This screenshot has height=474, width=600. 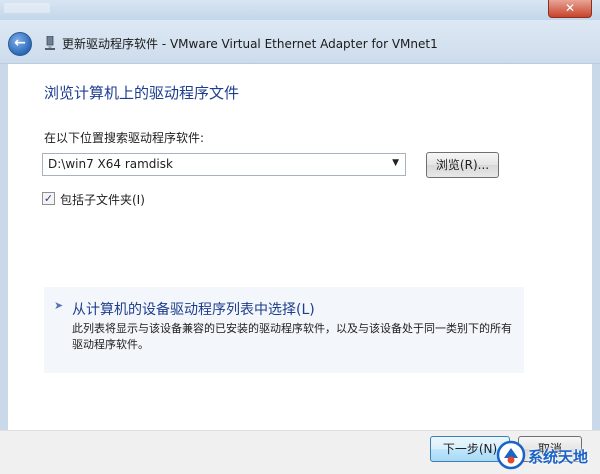 What do you see at coordinates (124, 138) in the screenshot?
I see `search-location-label: 在以下位置搜索驱动程序软件:` at bounding box center [124, 138].